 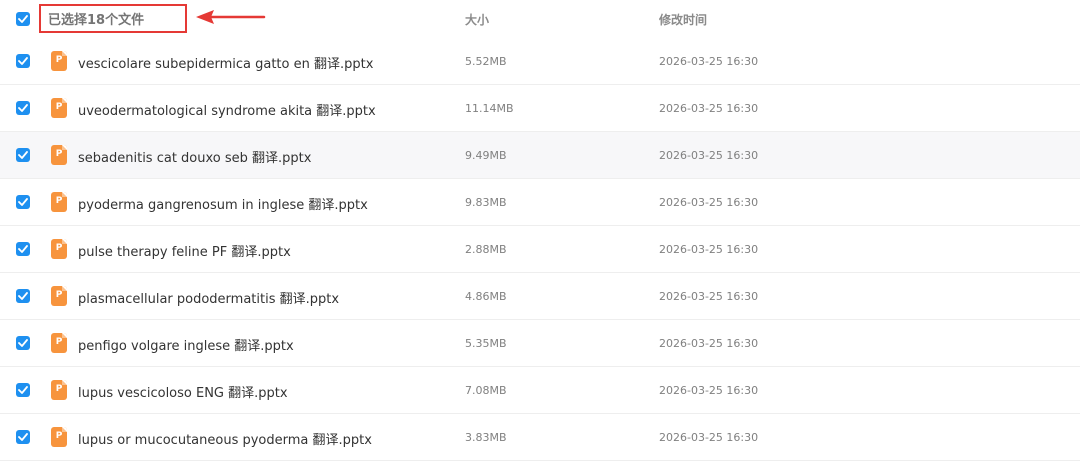 I want to click on select-all-checkbox, so click(x=23, y=19).